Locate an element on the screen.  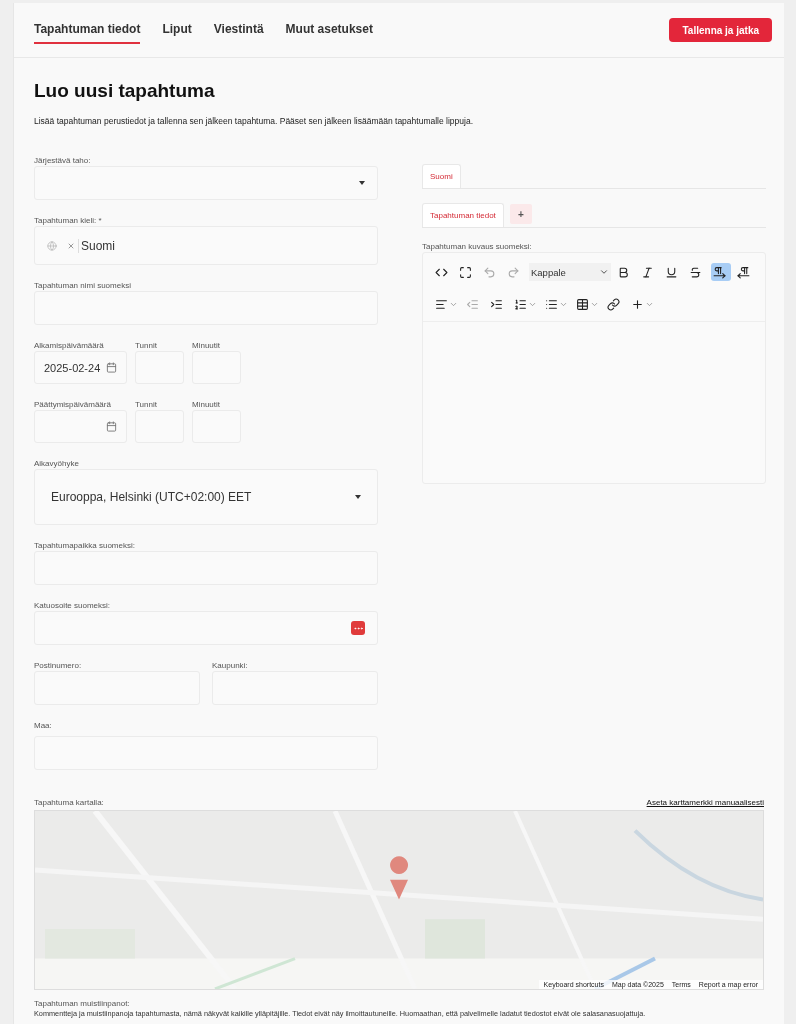
redo-icon is located at coordinates (513, 272).